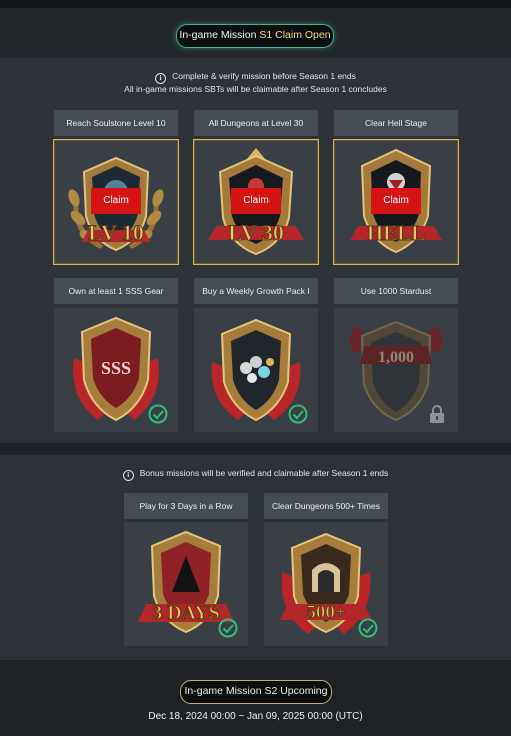 This screenshot has width=511, height=736. I want to click on mission-label: Clear Hell Stage, so click(396, 123).